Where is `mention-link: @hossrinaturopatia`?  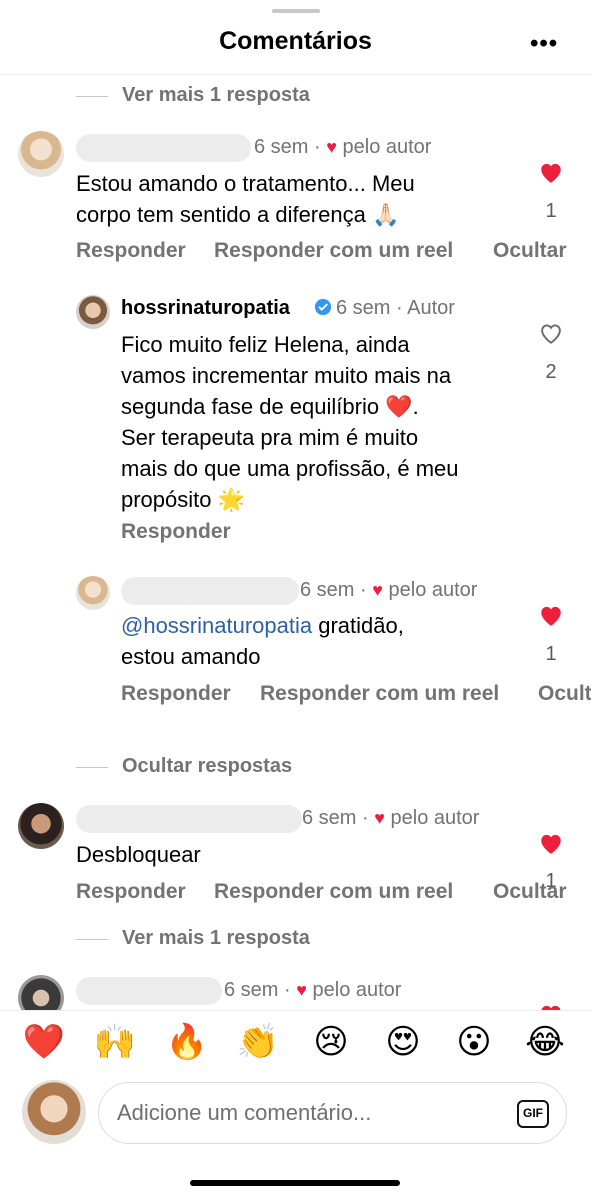 mention-link: @hossrinaturopatia is located at coordinates (216, 625).